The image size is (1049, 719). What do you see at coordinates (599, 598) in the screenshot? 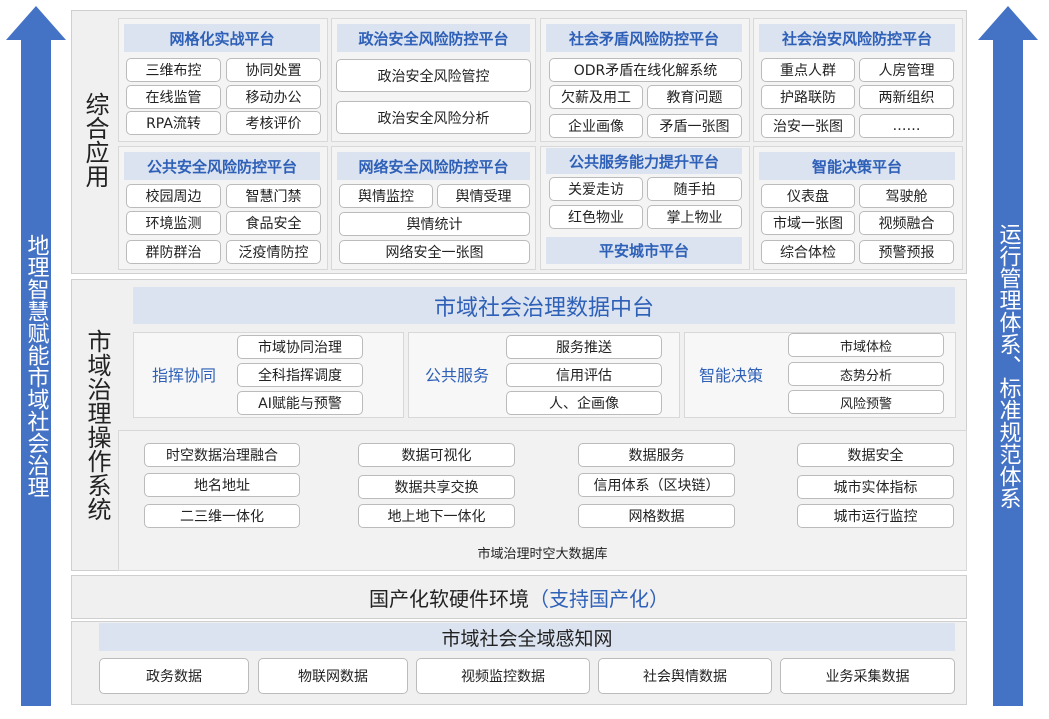
I see `environment-highlight: （支持国产化）` at bounding box center [599, 598].